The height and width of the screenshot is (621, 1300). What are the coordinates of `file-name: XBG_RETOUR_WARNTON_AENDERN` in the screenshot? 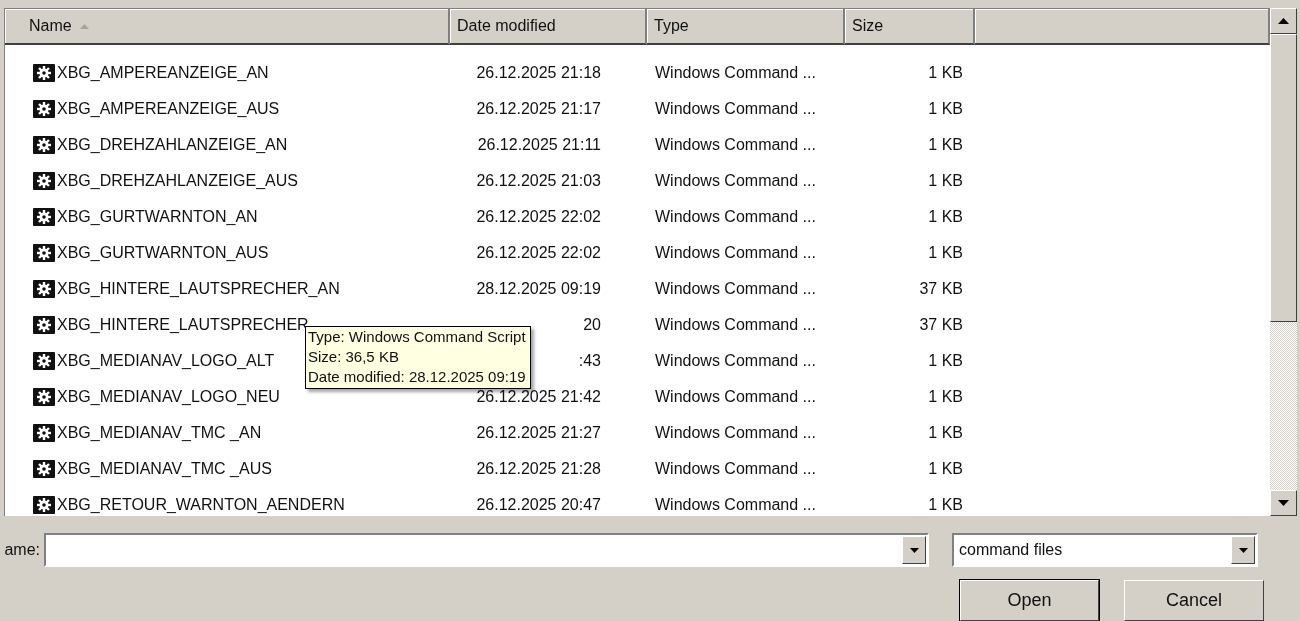 It's located at (227, 505).